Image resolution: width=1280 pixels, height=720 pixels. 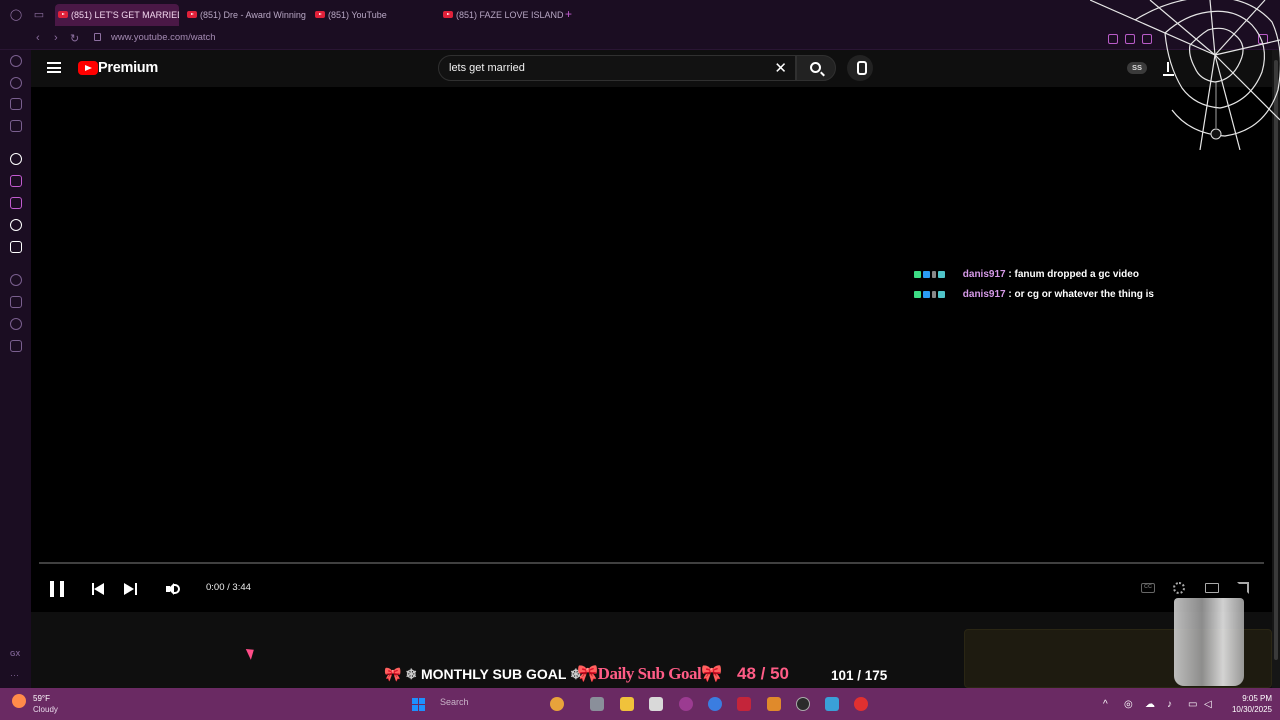 I want to click on volume-icon, so click(x=170, y=589).